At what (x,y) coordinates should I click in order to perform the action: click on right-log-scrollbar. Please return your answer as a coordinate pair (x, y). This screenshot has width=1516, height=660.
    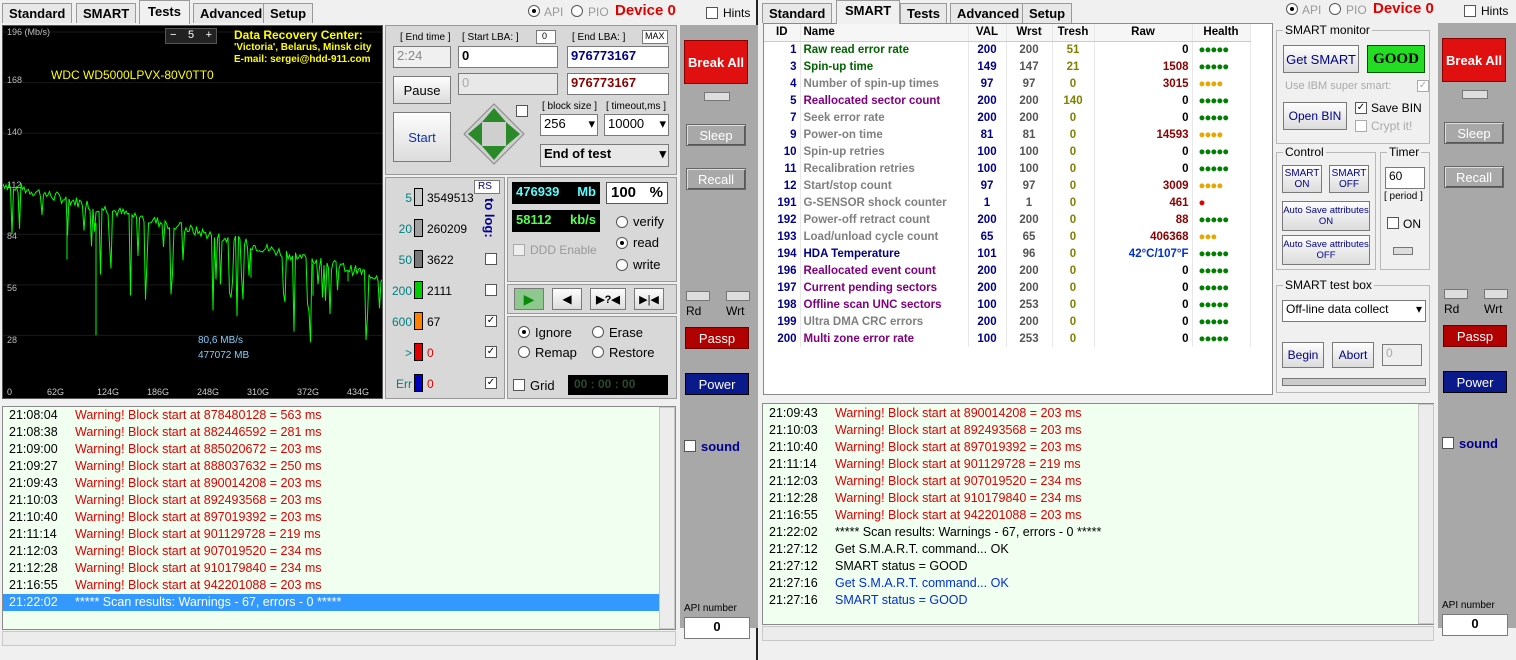
    Looking at the image, I should click on (1426, 514).